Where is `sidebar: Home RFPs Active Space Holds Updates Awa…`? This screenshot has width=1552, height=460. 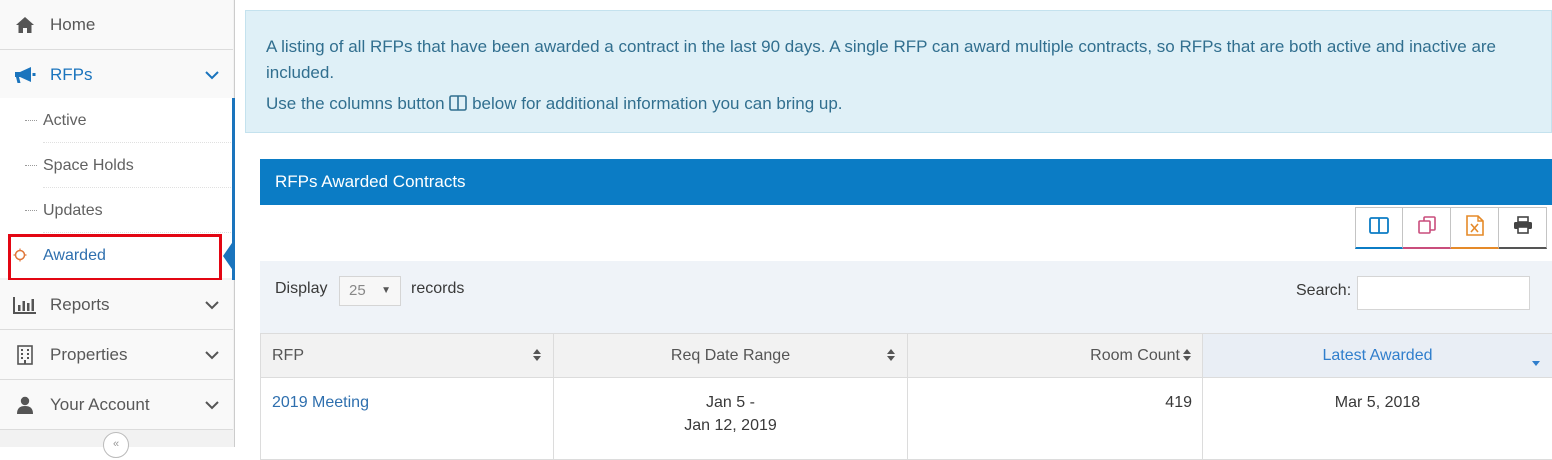
sidebar: Home RFPs Active Space Holds Updates Awa… is located at coordinates (117, 223).